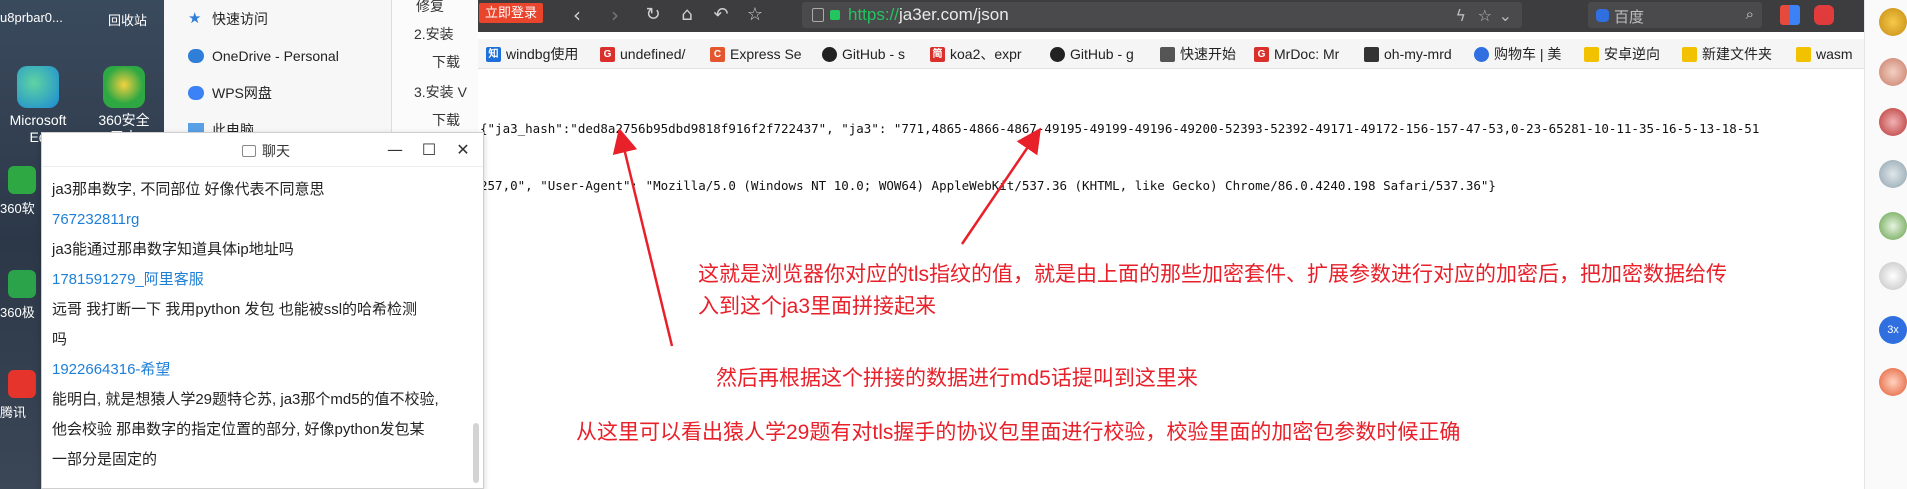 The height and width of the screenshot is (489, 1907). What do you see at coordinates (1824, 15) in the screenshot?
I see `game-icon` at bounding box center [1824, 15].